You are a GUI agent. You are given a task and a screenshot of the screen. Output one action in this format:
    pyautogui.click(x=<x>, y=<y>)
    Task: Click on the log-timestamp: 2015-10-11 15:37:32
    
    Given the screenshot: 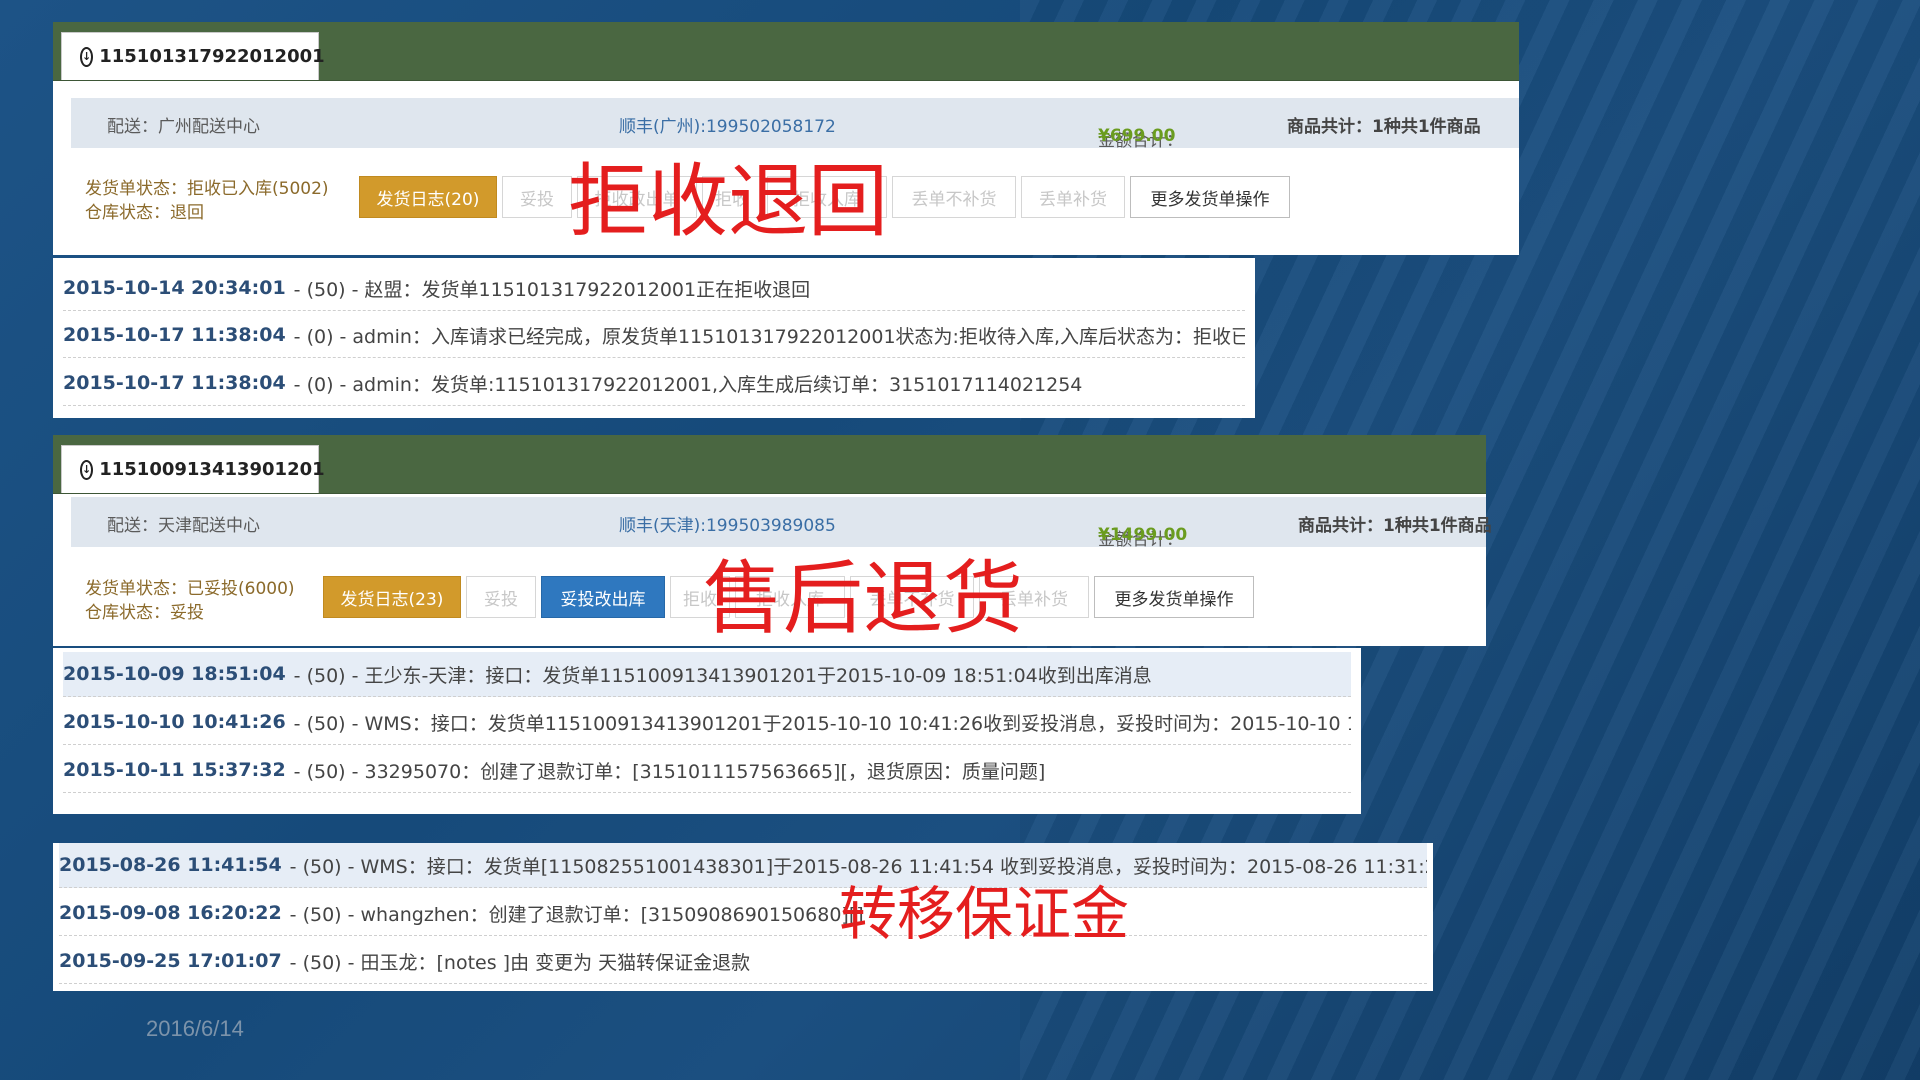 What is the action you would take?
    pyautogui.click(x=174, y=770)
    